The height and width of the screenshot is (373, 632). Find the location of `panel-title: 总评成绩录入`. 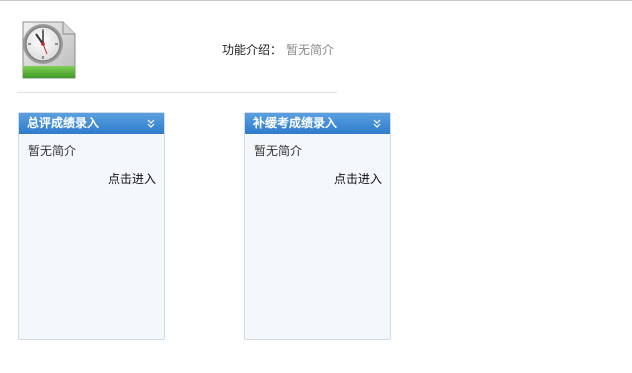

panel-title: 总评成绩录入 is located at coordinates (63, 123).